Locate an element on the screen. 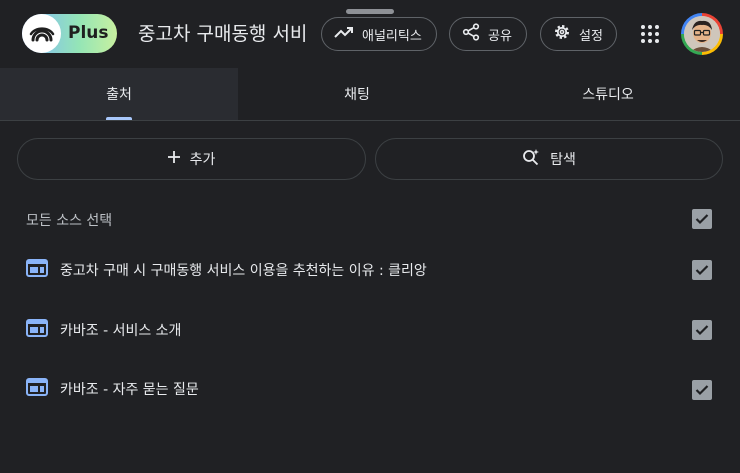 The image size is (740, 473). source-title: 중고차 구매 시 구매동행 서비스 이용을 추천하는 이유 : 클리앙 is located at coordinates (243, 271).